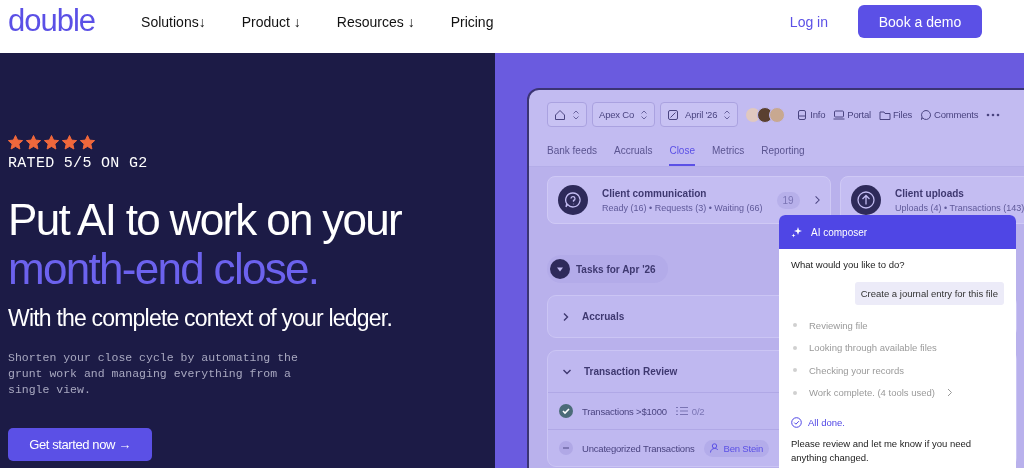 The height and width of the screenshot is (468, 1024). I want to click on tab: Bank feeds, so click(572, 151).